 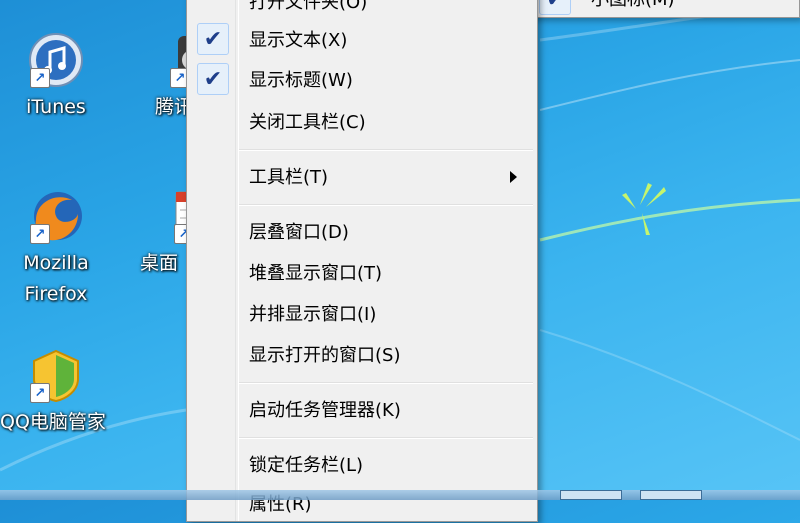 I want to click on menu-item-side-by-side-windows: 并排显示窗口(I), so click(x=362, y=313).